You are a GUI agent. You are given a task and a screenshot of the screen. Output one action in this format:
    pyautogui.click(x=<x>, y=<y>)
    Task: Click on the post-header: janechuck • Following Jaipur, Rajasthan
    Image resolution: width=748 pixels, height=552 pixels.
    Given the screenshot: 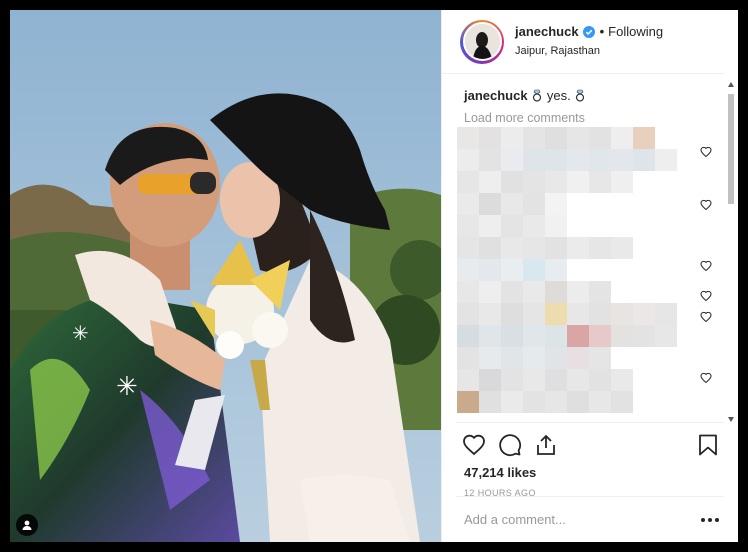 What is the action you would take?
    pyautogui.click(x=583, y=42)
    